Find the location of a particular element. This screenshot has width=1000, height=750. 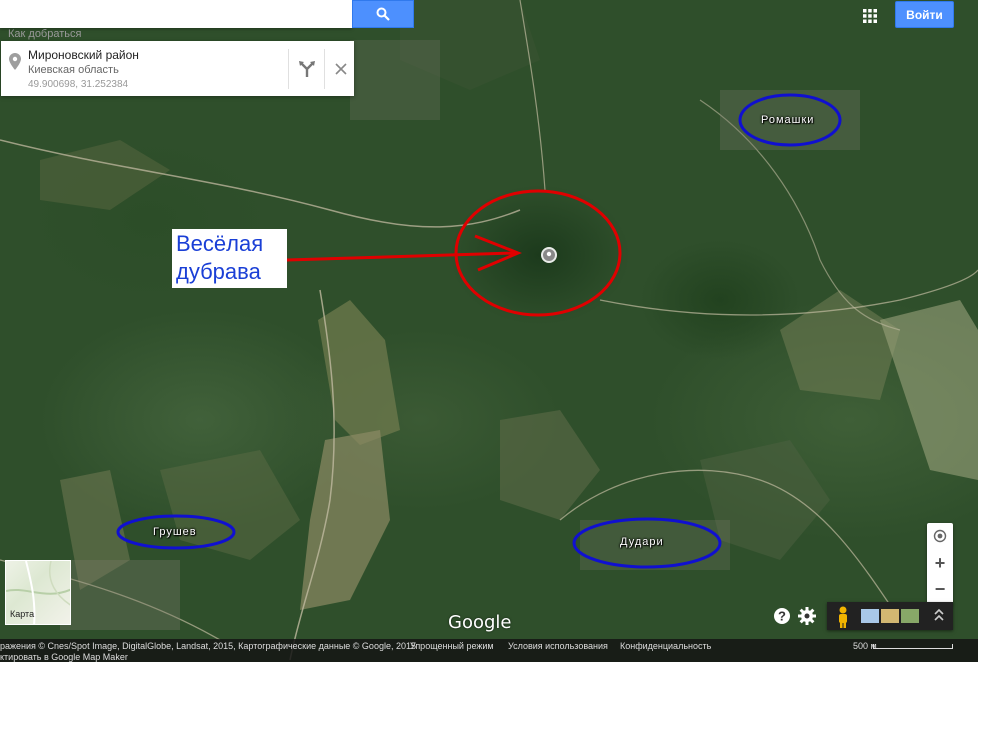

apps-grid-icon is located at coordinates (870, 16).